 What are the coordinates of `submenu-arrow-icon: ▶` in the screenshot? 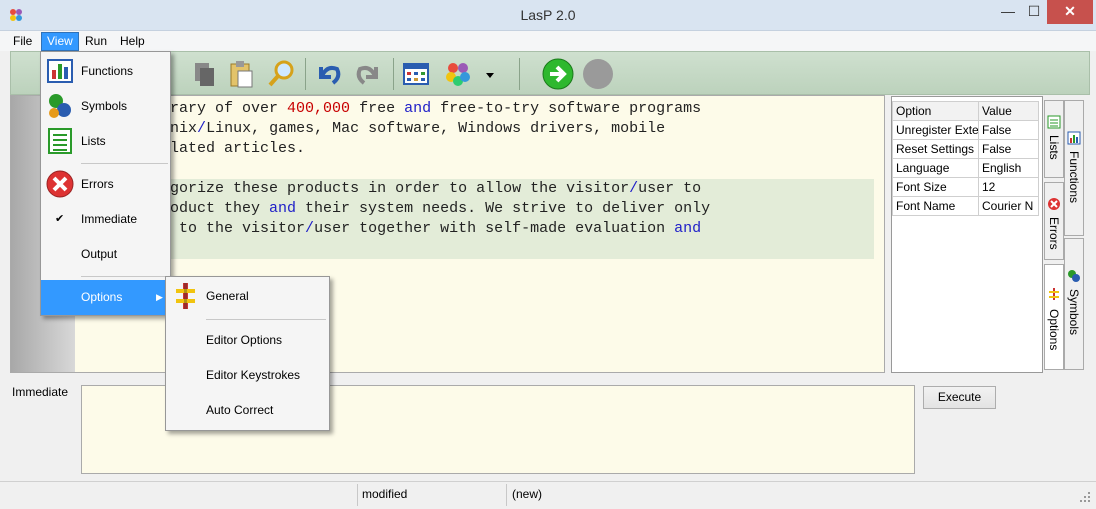 It's located at (159, 297).